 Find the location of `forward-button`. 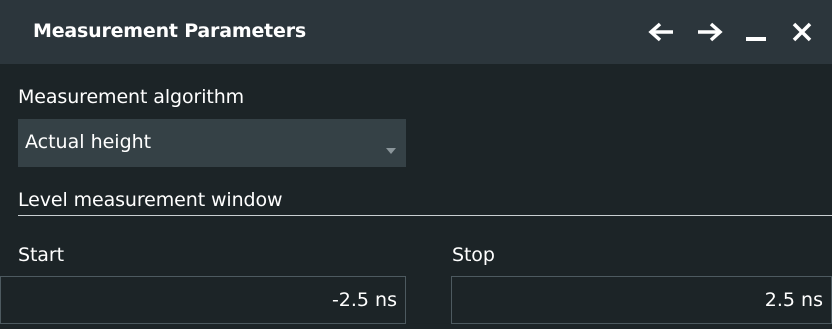

forward-button is located at coordinates (710, 32).